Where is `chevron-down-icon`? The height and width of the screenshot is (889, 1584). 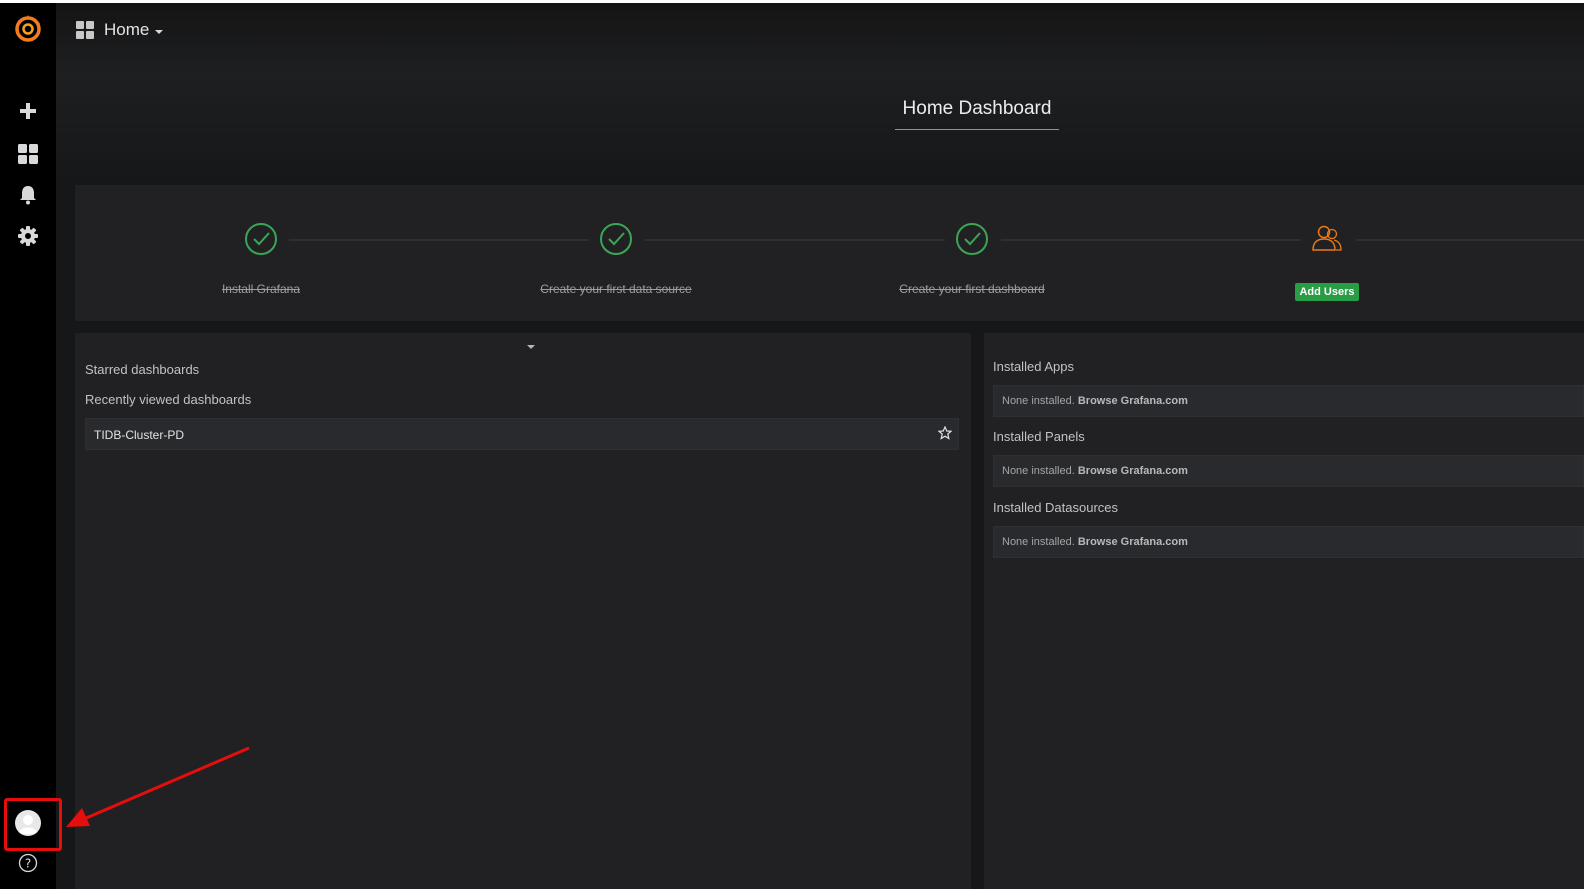 chevron-down-icon is located at coordinates (159, 31).